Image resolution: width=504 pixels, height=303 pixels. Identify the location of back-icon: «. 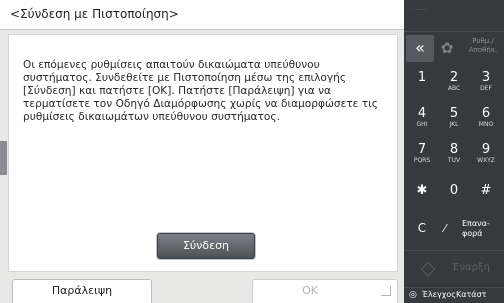
(420, 48).